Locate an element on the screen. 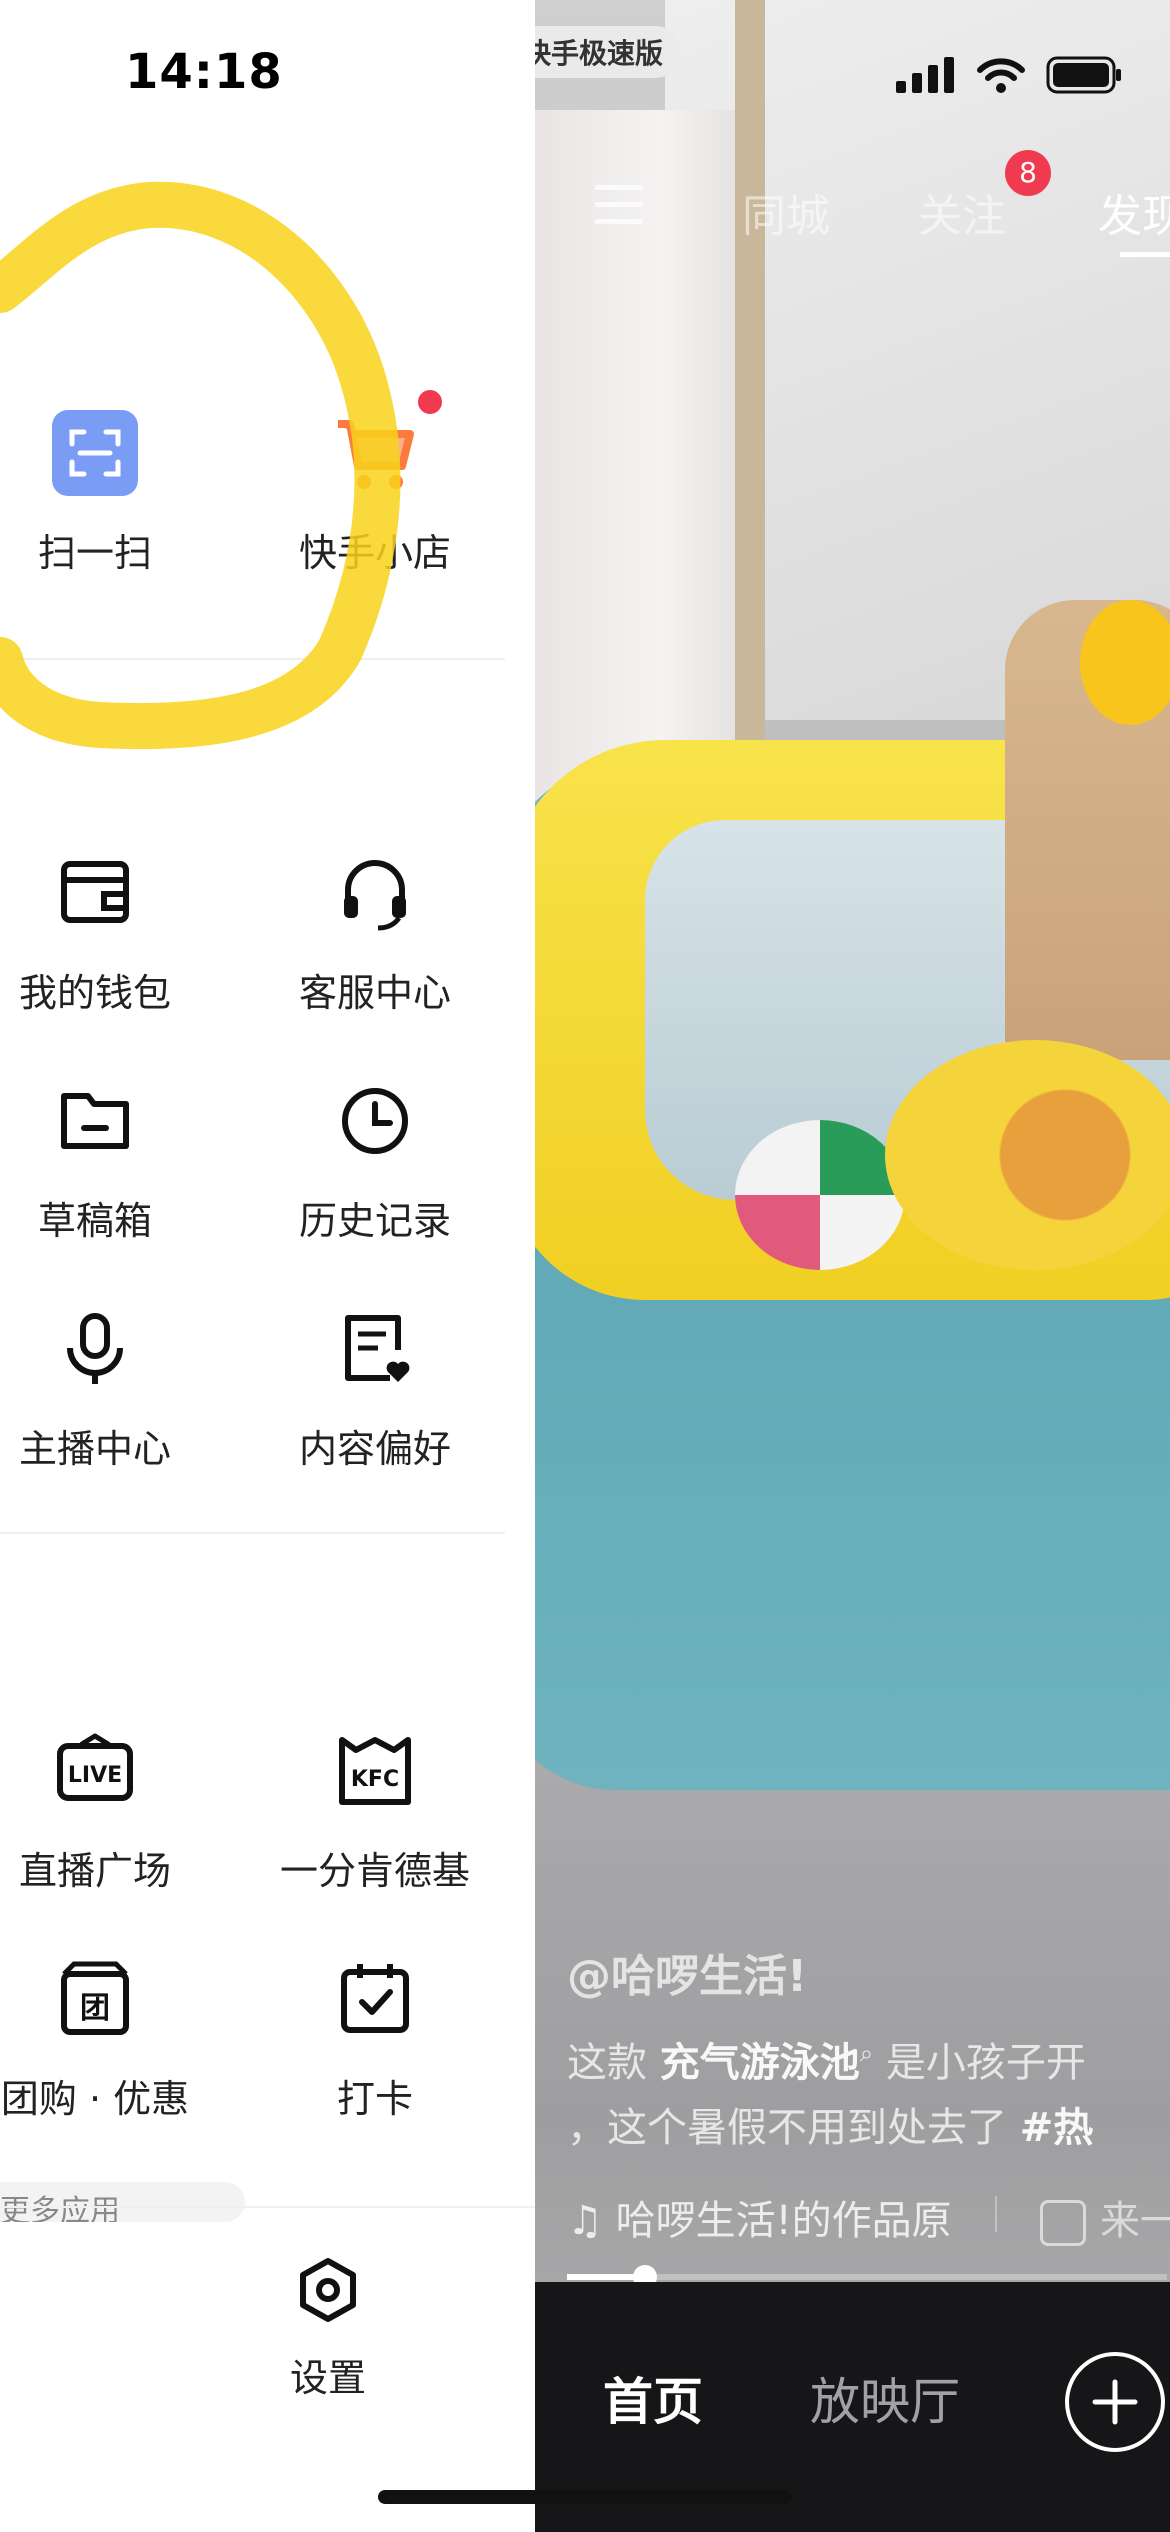 This screenshot has width=1170, height=2532. active-tab-indicator is located at coordinates (1145, 254).